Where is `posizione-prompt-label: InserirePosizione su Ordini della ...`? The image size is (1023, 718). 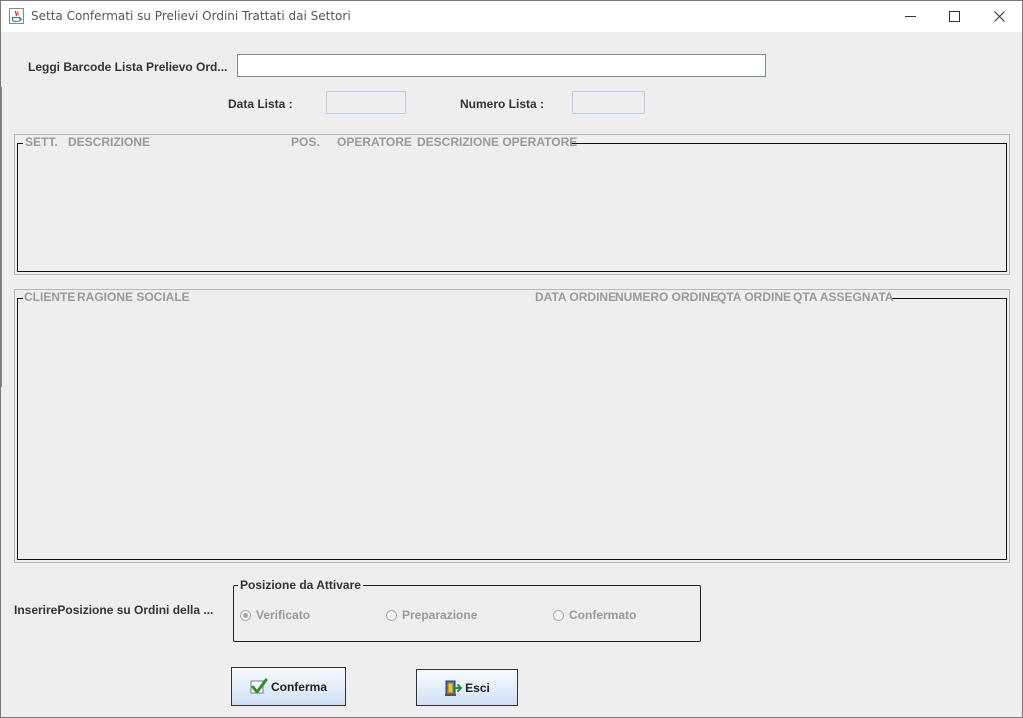
posizione-prompt-label: InserirePosizione su Ordini della ... is located at coordinates (114, 610).